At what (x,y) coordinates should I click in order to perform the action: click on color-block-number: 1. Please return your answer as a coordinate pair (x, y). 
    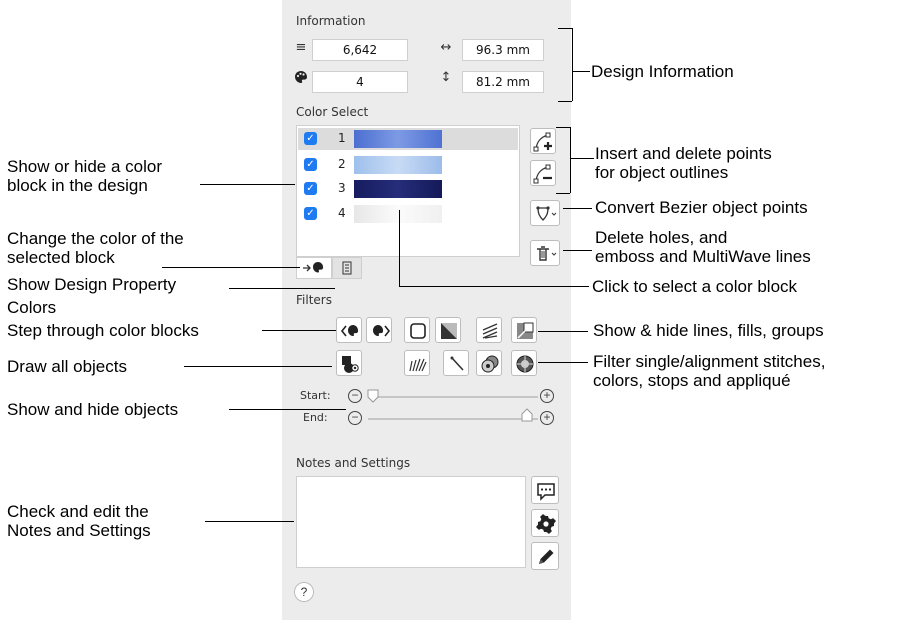
    Looking at the image, I should click on (342, 138).